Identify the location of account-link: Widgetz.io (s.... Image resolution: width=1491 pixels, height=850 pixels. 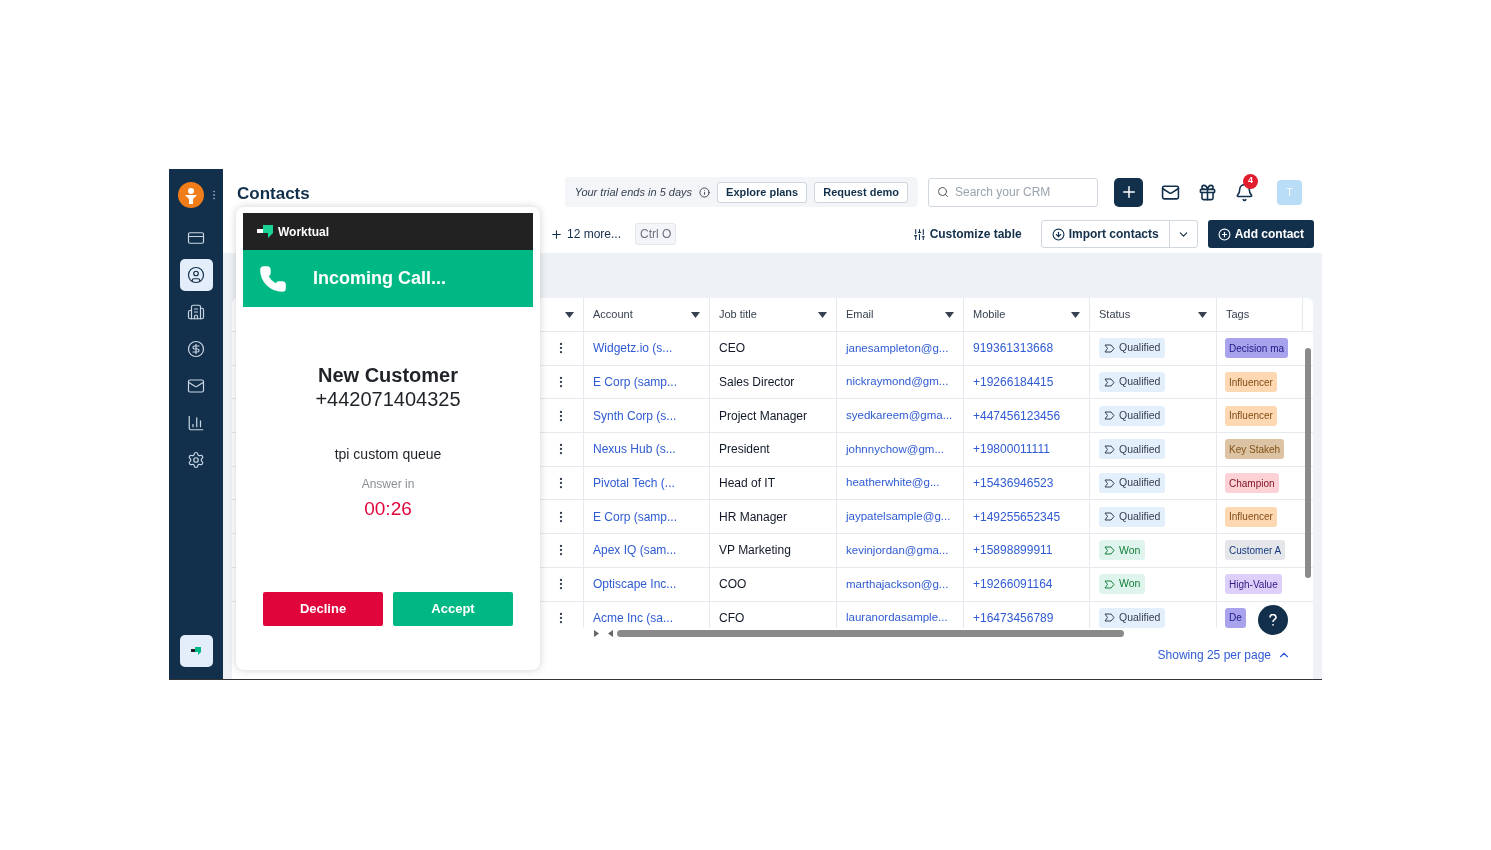
(633, 348).